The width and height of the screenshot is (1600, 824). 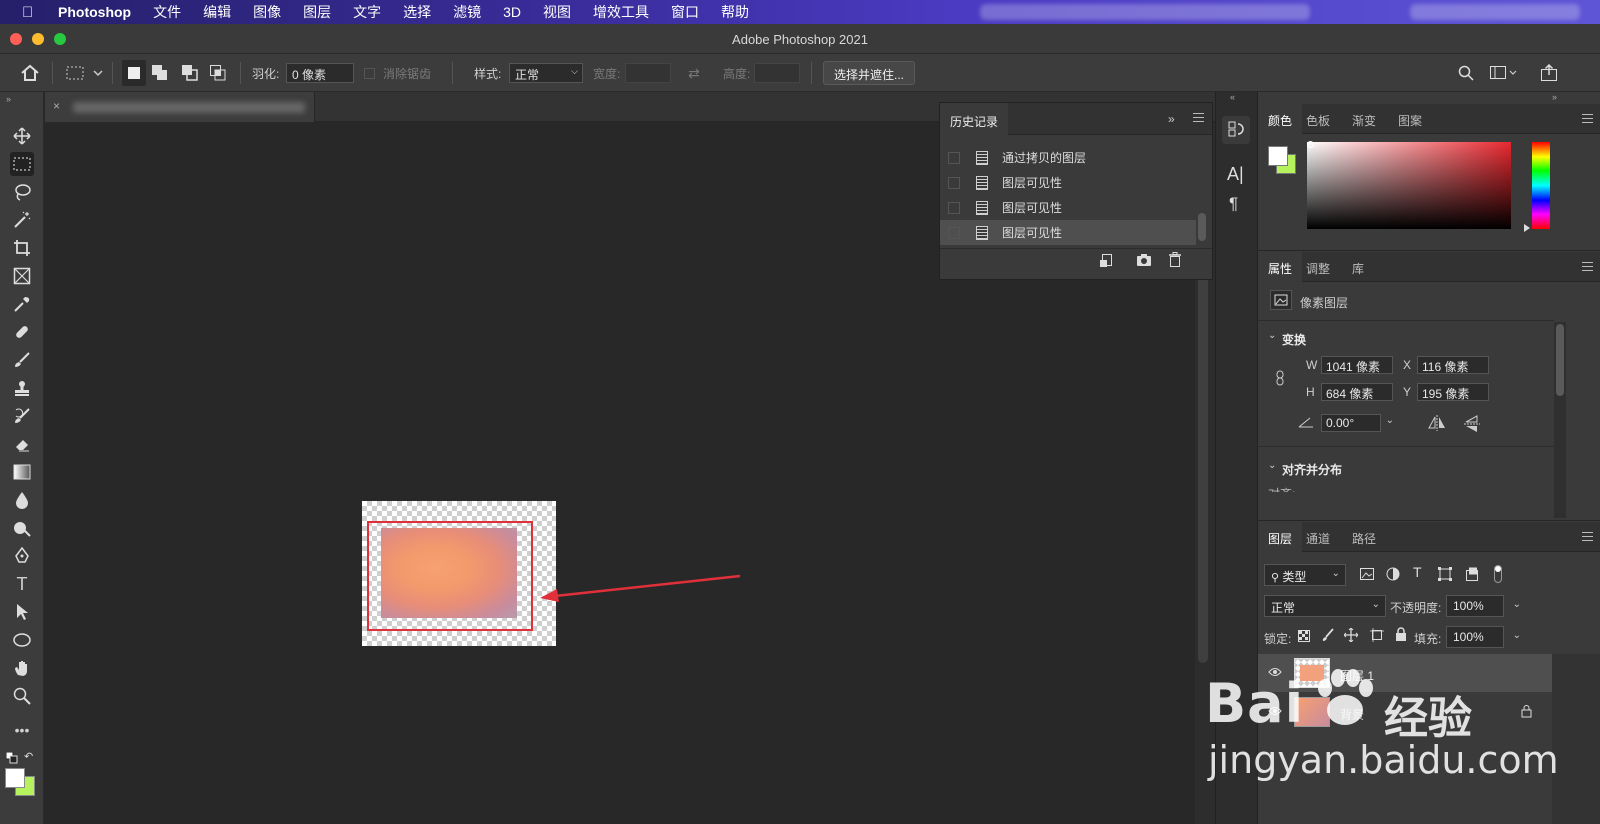 I want to click on gradient-tool-icon, so click(x=22, y=472).